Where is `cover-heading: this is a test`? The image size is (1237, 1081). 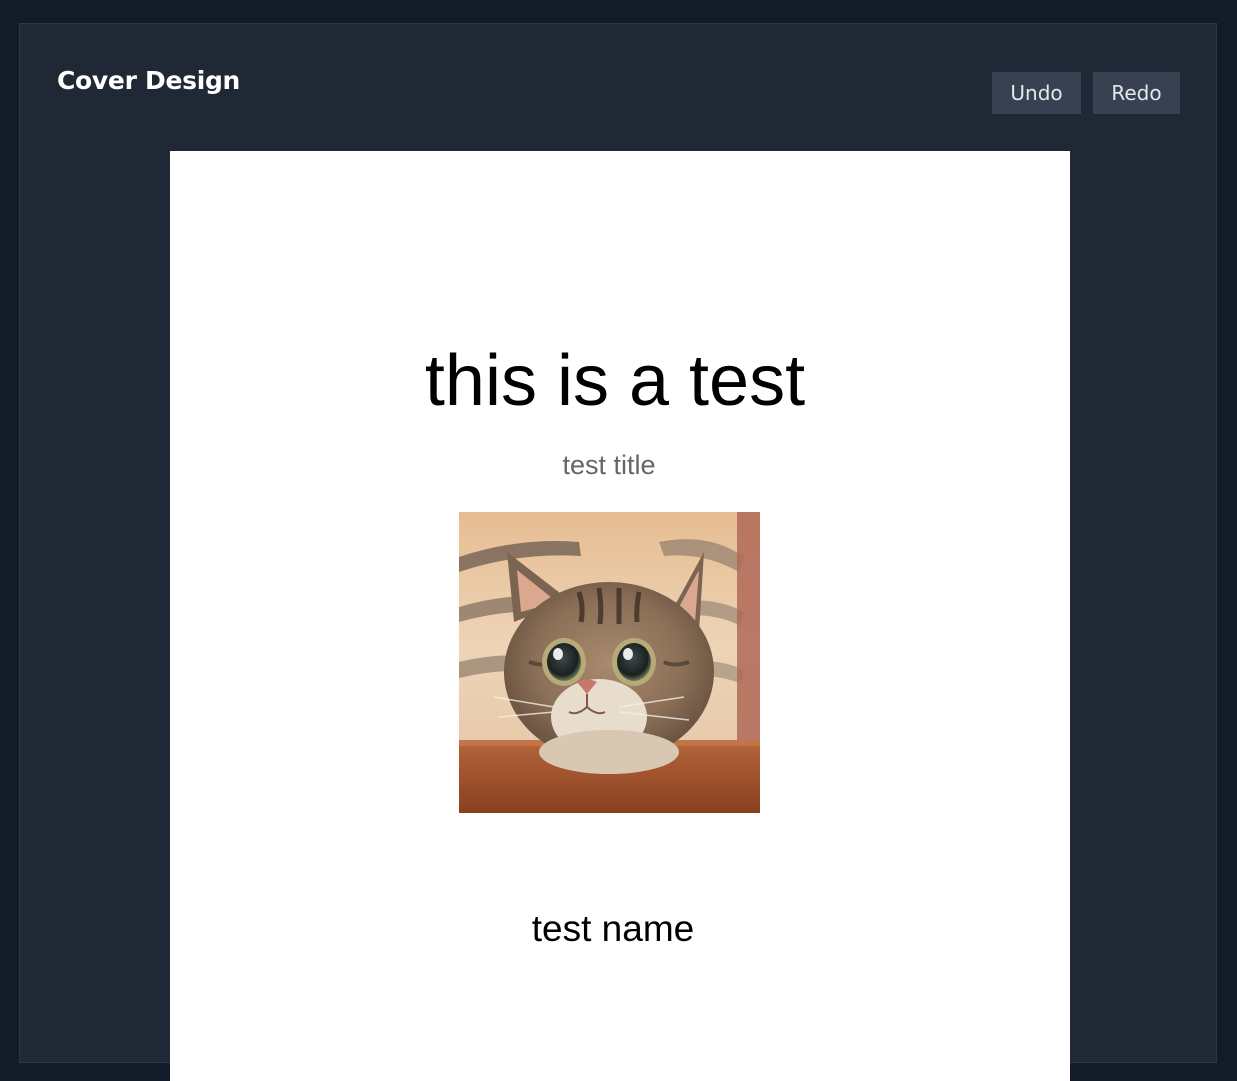 cover-heading: this is a test is located at coordinates (620, 381).